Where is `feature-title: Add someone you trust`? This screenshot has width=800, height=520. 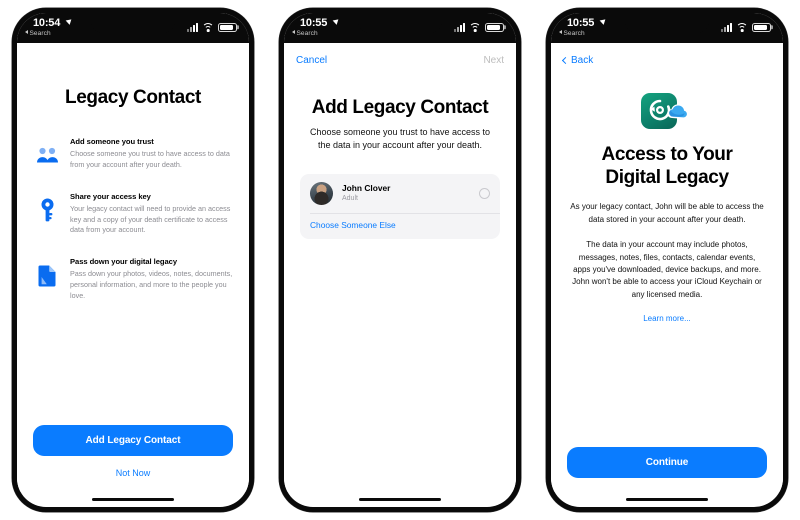
feature-title: Add someone you trust is located at coordinates (112, 141).